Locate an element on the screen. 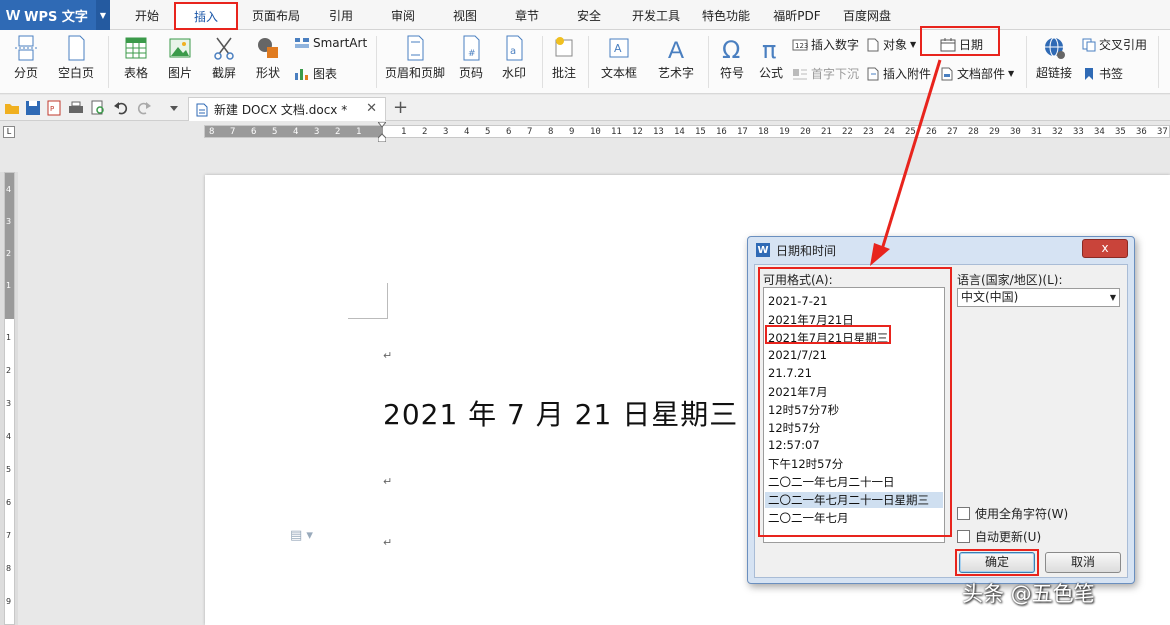 This screenshot has height=625, width=1170. auto-update-checkbox: 自动更新(U) is located at coordinates (999, 536).